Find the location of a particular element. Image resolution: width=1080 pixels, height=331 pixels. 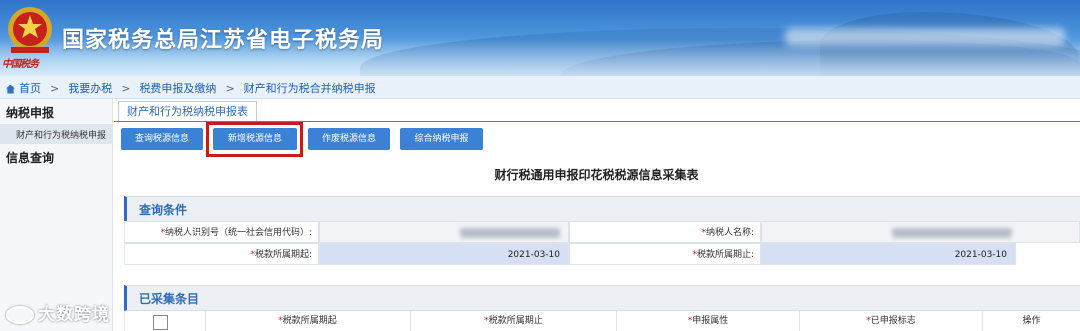

breadcrumb-item: 税费申报及缴纳 is located at coordinates (177, 88).